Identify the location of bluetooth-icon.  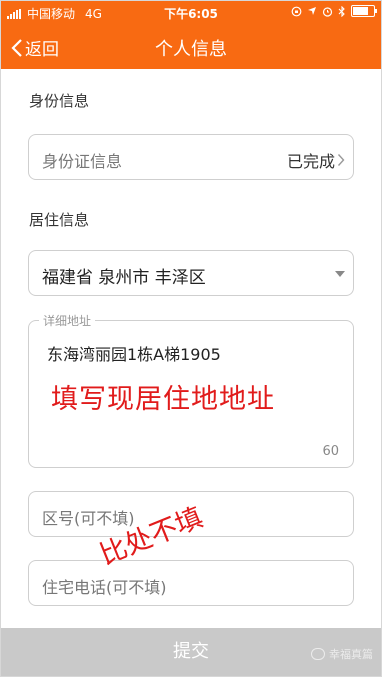
(341, 11).